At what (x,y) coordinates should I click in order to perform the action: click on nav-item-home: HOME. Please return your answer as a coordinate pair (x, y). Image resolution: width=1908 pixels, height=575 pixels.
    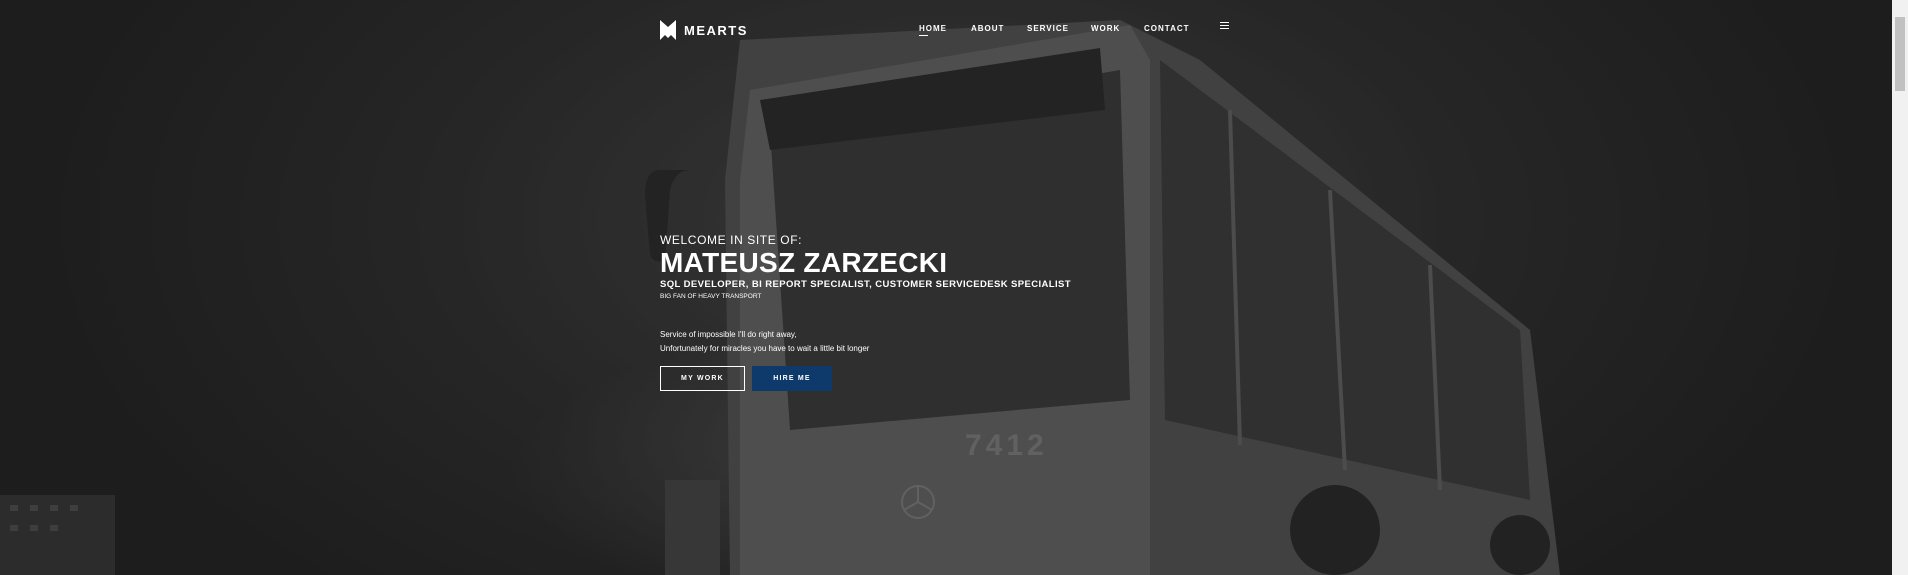
    Looking at the image, I should click on (933, 30).